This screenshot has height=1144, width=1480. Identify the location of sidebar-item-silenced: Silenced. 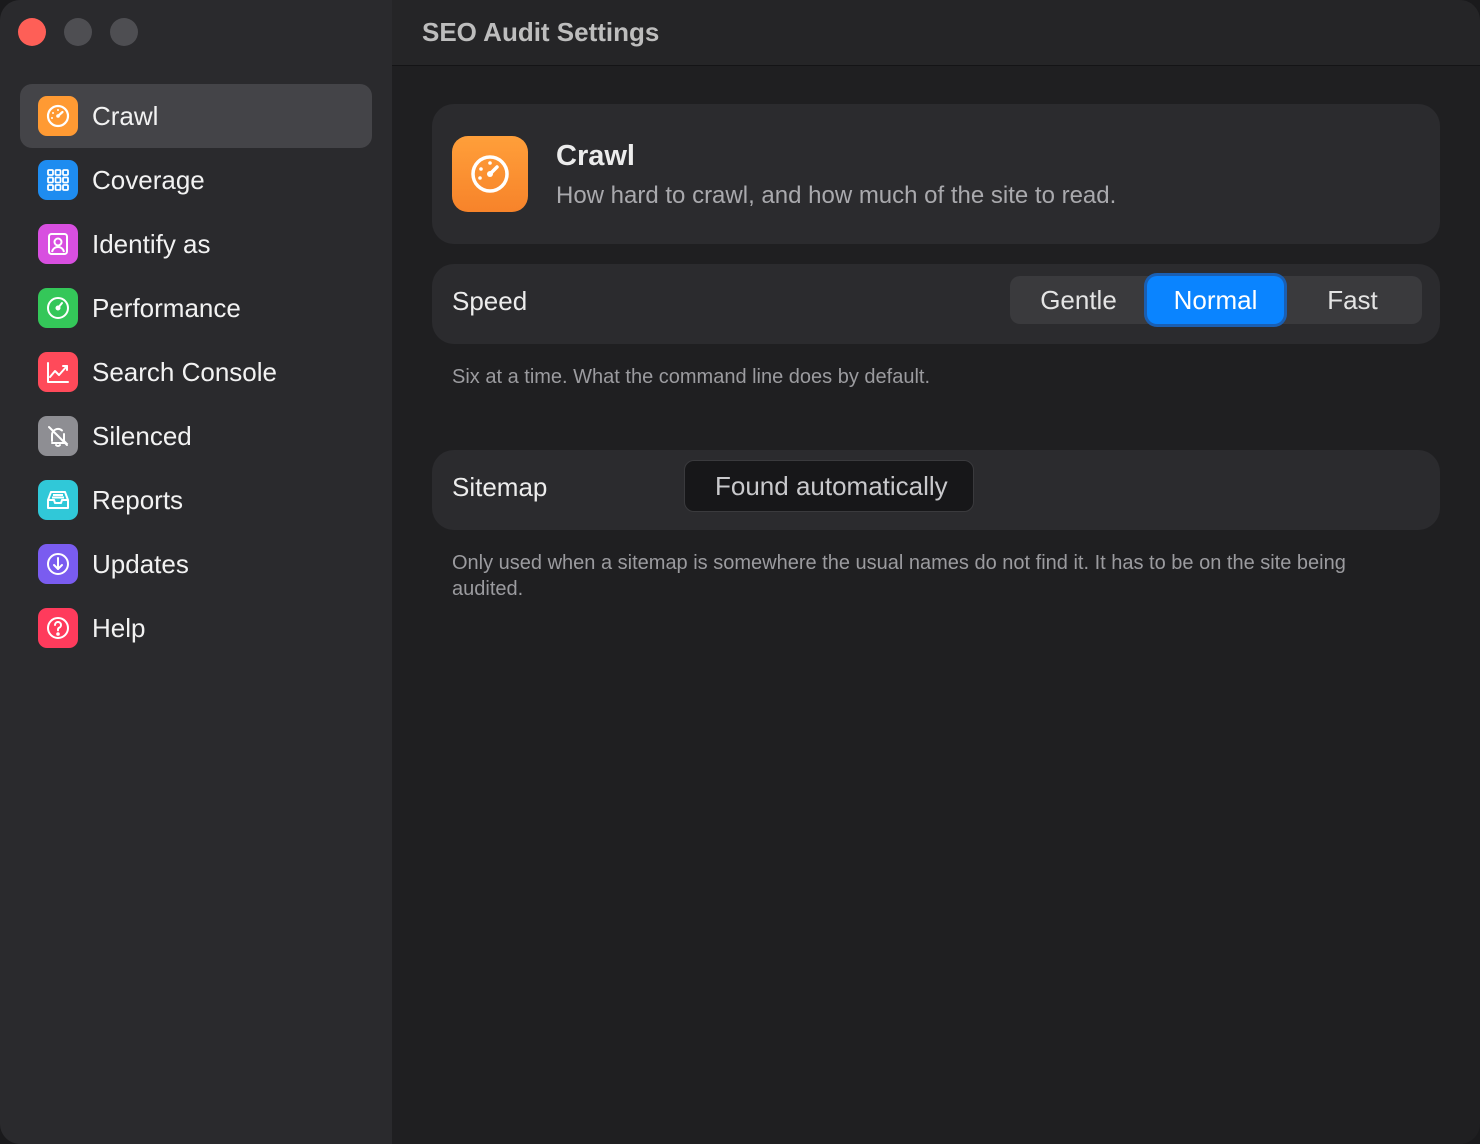
(196, 436).